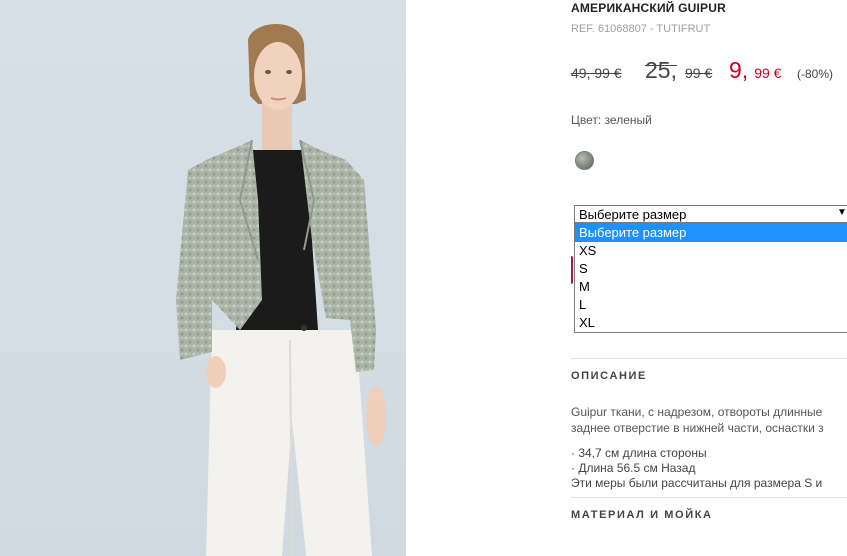 Image resolution: width=847 pixels, height=556 pixels. Describe the element at coordinates (842, 212) in the screenshot. I see `chevron-down-icon: ▼` at that location.